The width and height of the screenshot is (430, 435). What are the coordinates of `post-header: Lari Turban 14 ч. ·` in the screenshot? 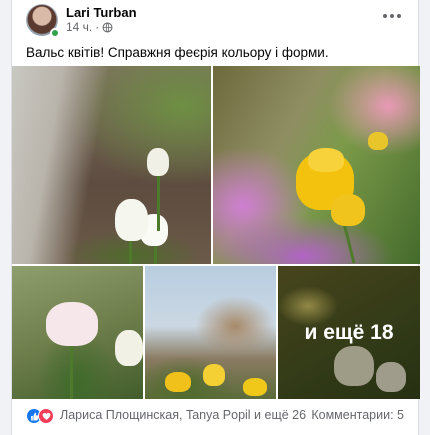 It's located at (215, 20).